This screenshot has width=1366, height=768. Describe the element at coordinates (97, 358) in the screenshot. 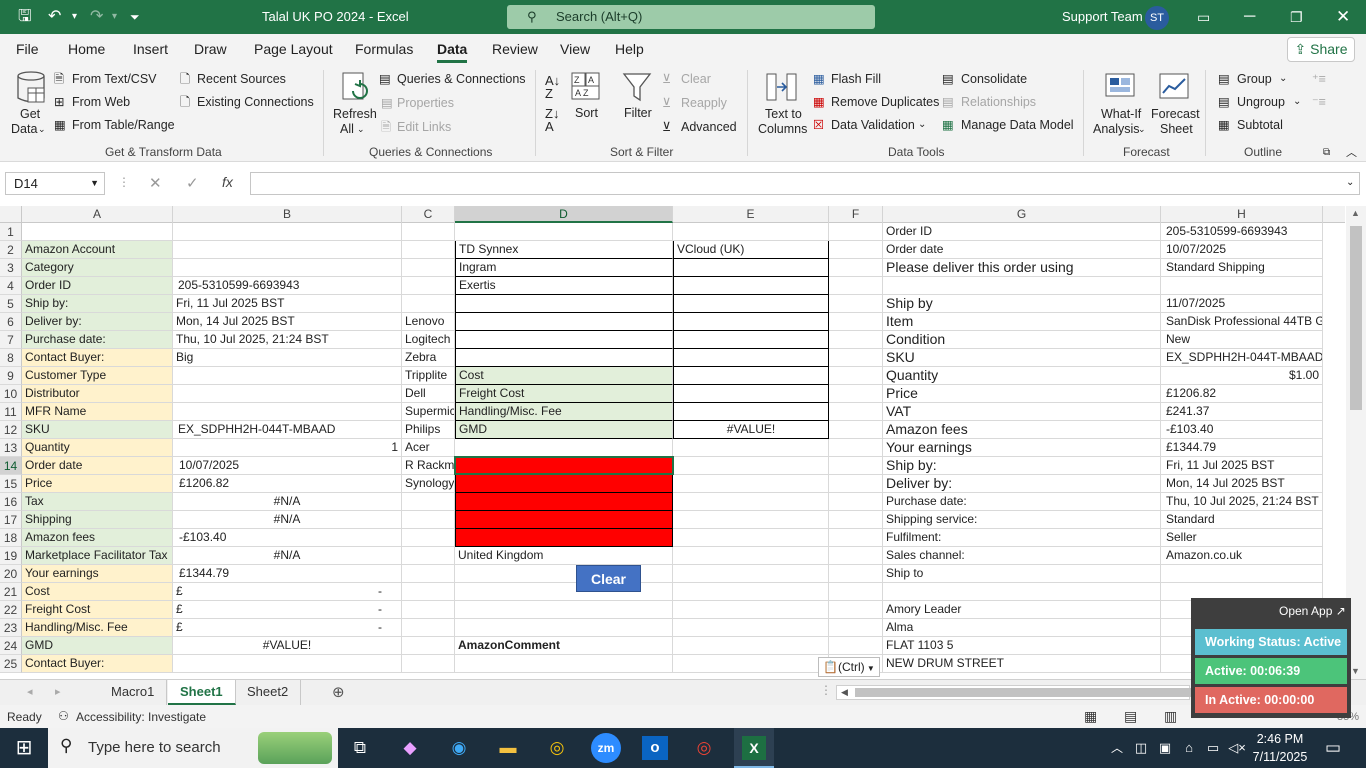

I see `cell-a8: Contact Buyer:` at that location.